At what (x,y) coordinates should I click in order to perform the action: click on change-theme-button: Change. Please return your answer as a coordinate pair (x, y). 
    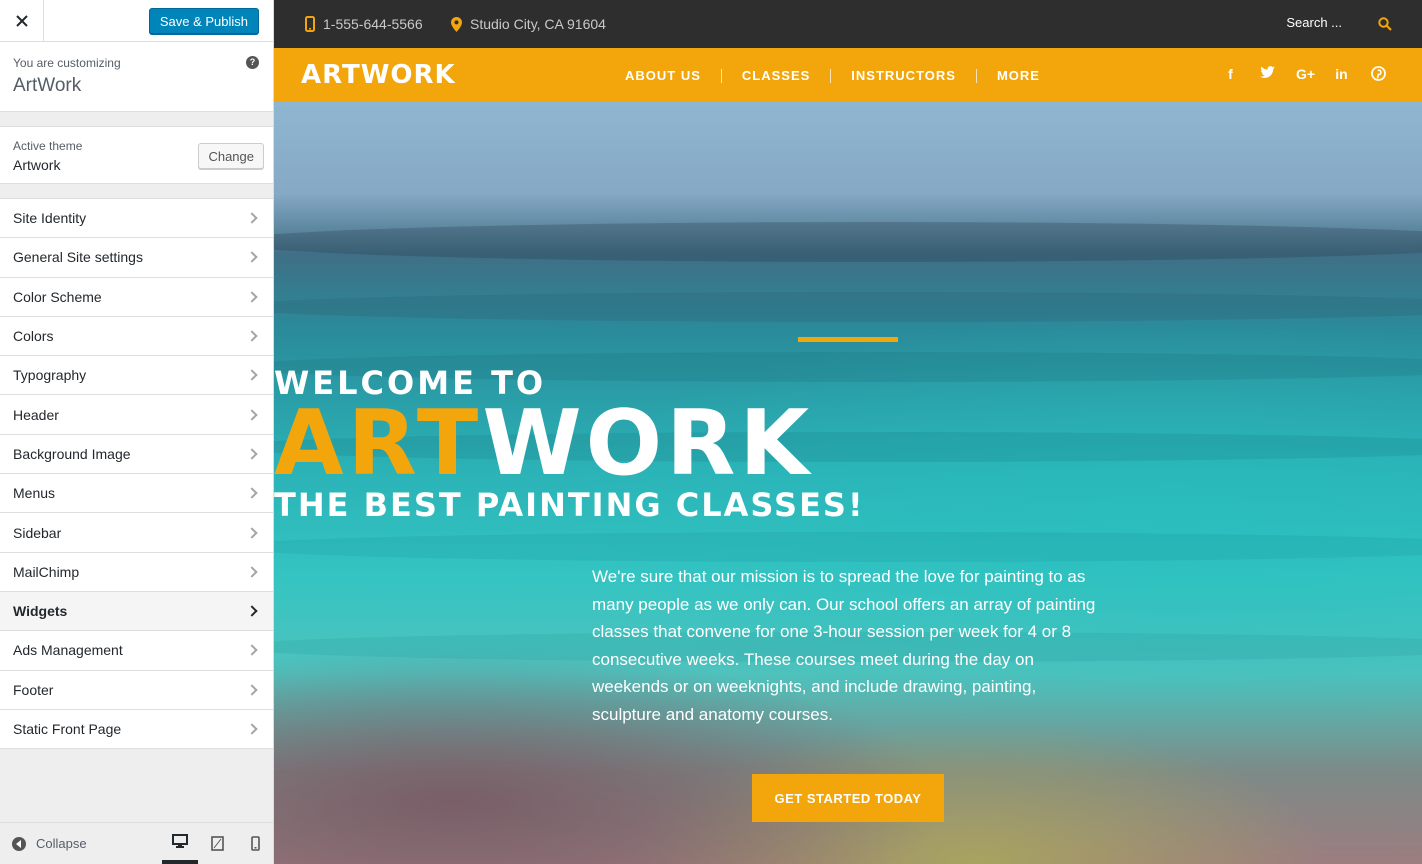
    Looking at the image, I should click on (231, 156).